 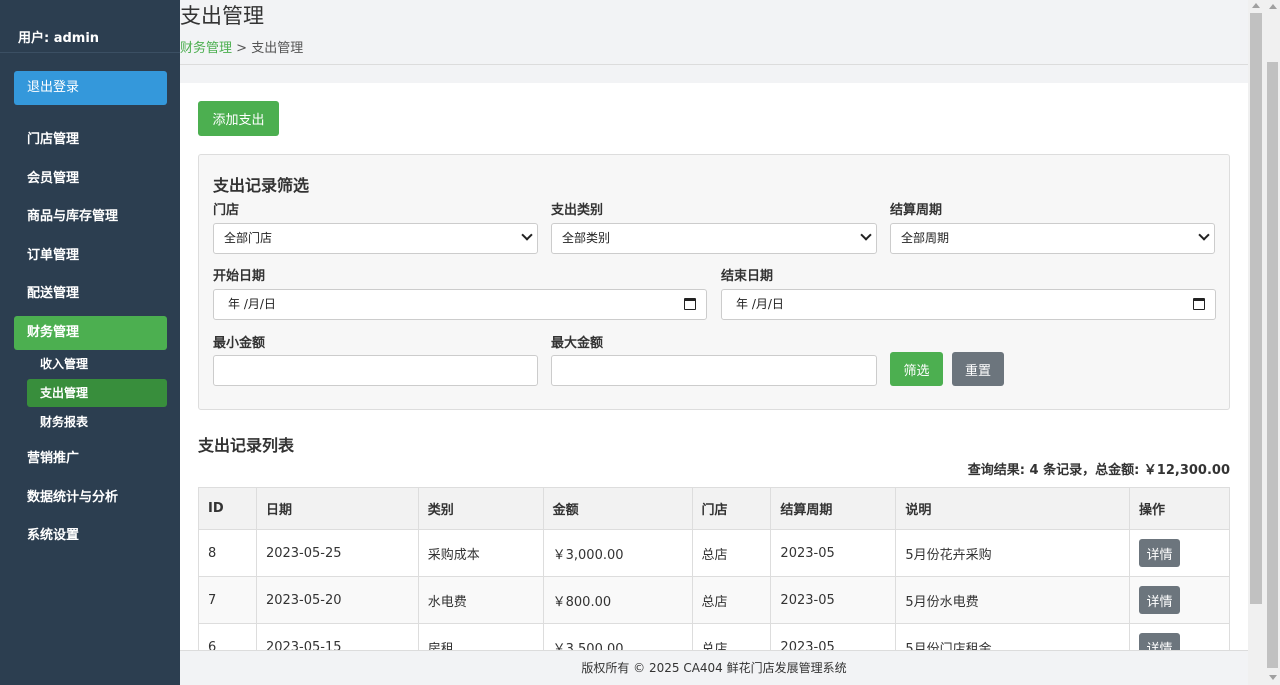 I want to click on end-date-input: 年 /月/日, so click(x=968, y=304).